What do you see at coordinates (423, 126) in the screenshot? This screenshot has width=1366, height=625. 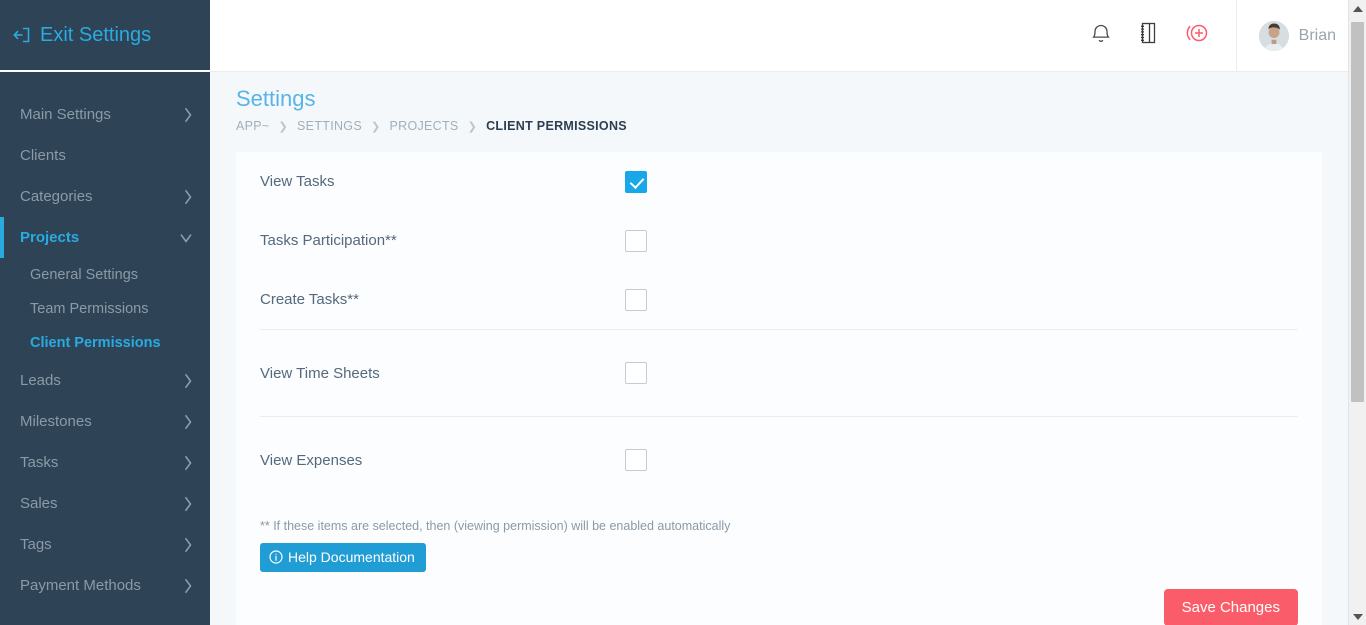 I see `breadcrumb-item: PROJECTS` at bounding box center [423, 126].